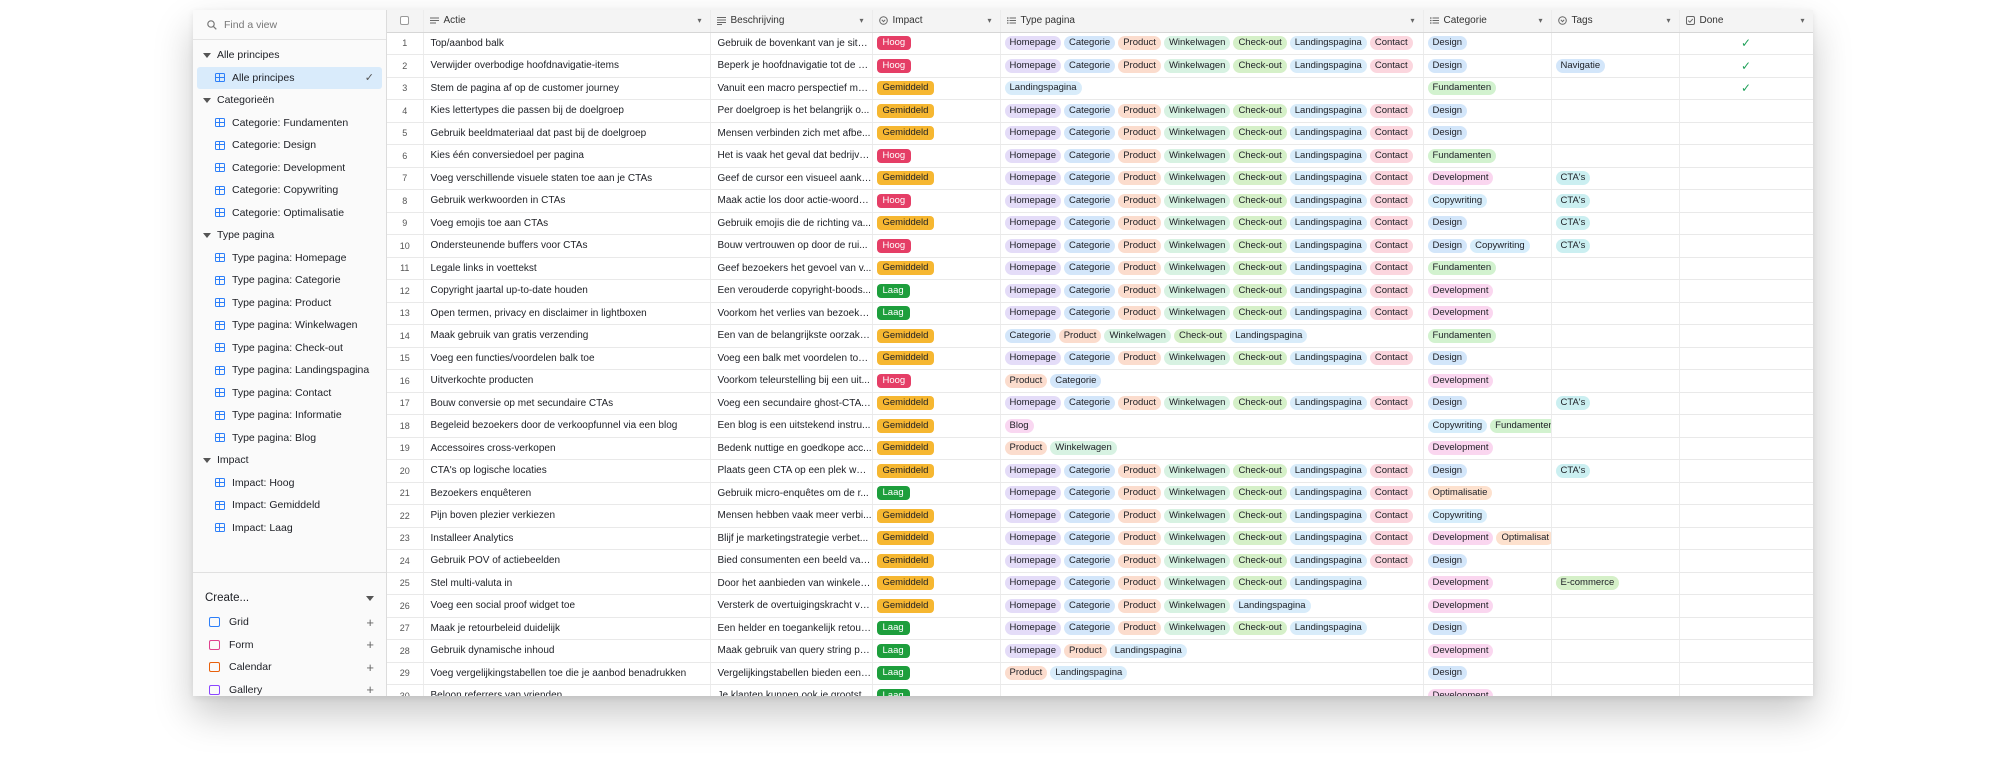 Image resolution: width=2000 pixels, height=759 pixels. Describe the element at coordinates (567, 156) in the screenshot. I see `cell-actie: Kies één conversiedoel per pagina` at that location.